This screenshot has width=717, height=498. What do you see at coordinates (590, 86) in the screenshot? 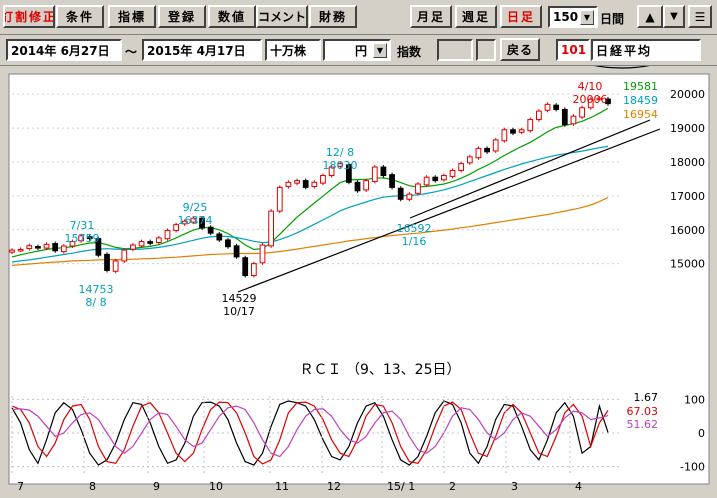
I see `price-annotation: 4/10` at bounding box center [590, 86].